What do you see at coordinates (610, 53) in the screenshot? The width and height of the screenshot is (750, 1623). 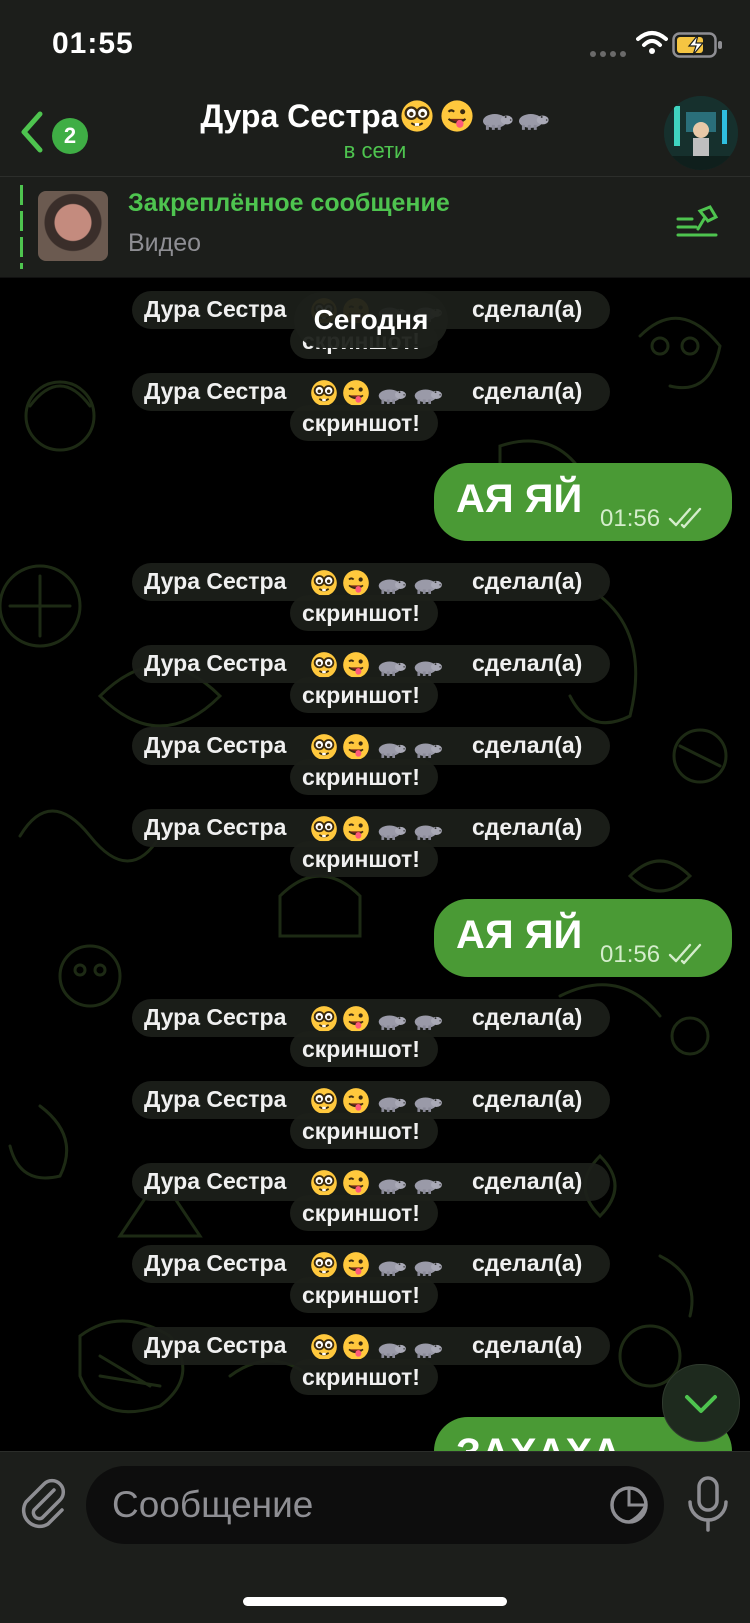 I see `signal-icon` at bounding box center [610, 53].